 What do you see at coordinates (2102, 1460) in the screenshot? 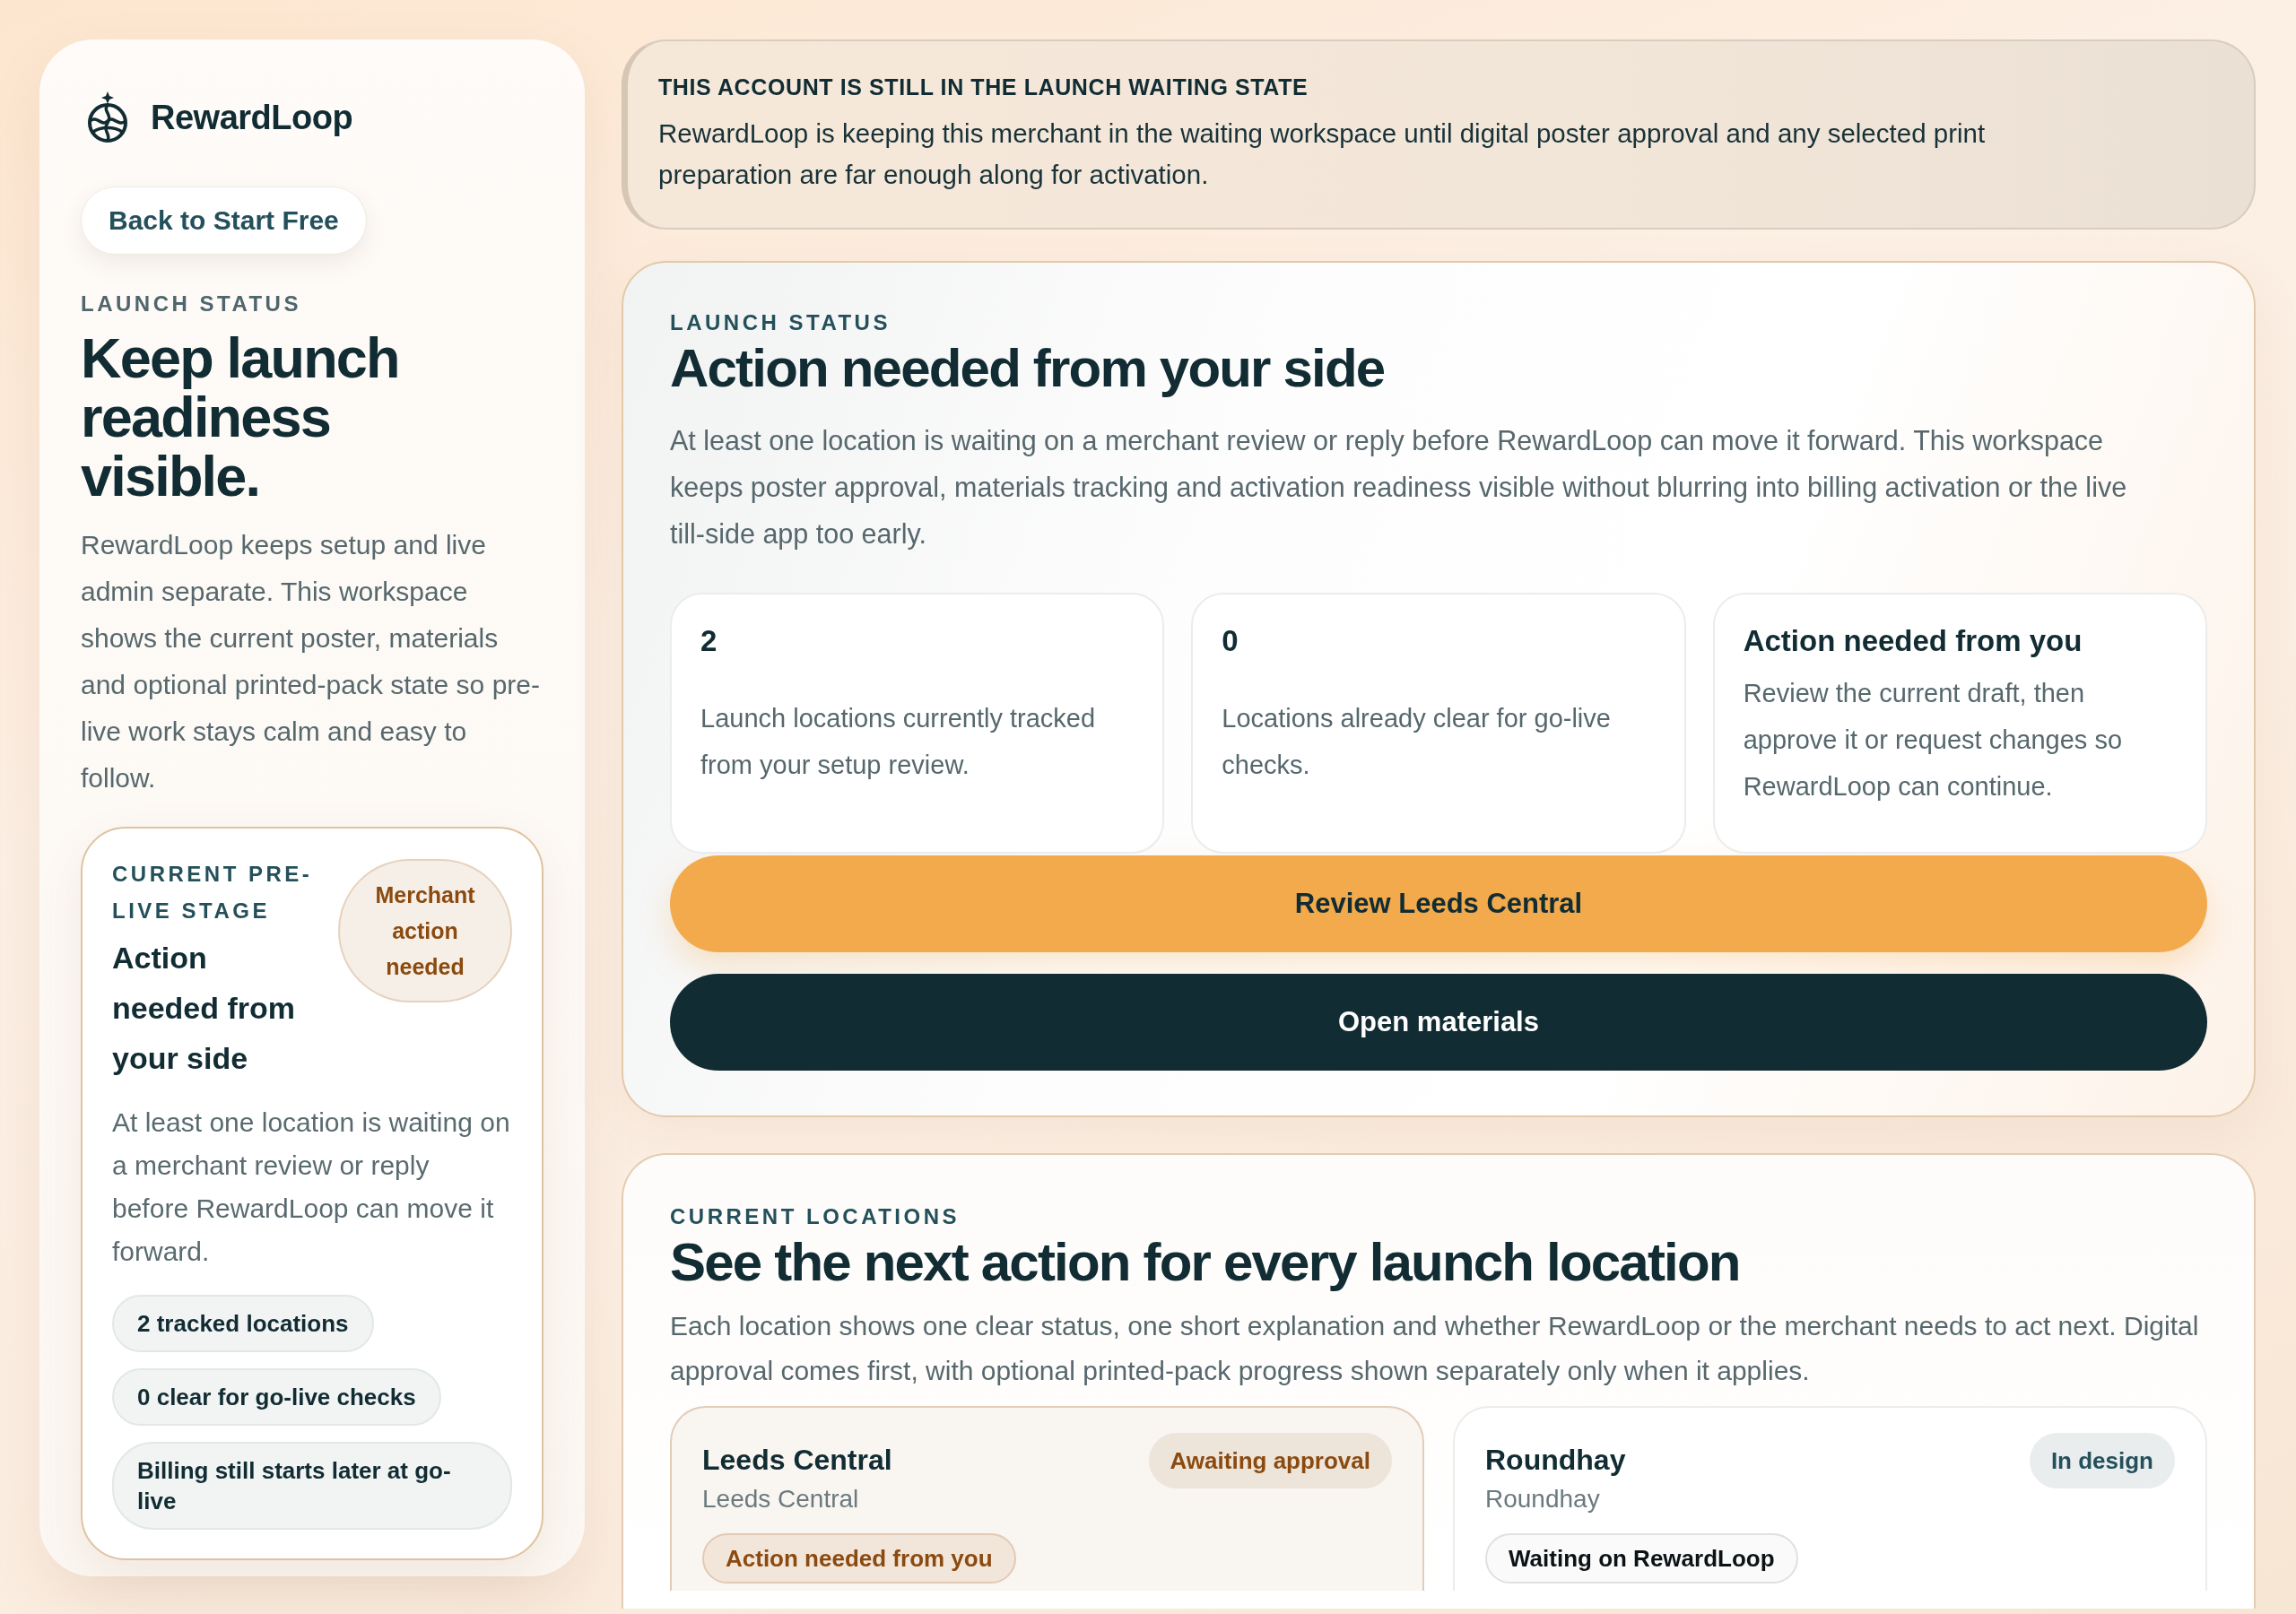
I see `status-badge: In design` at bounding box center [2102, 1460].